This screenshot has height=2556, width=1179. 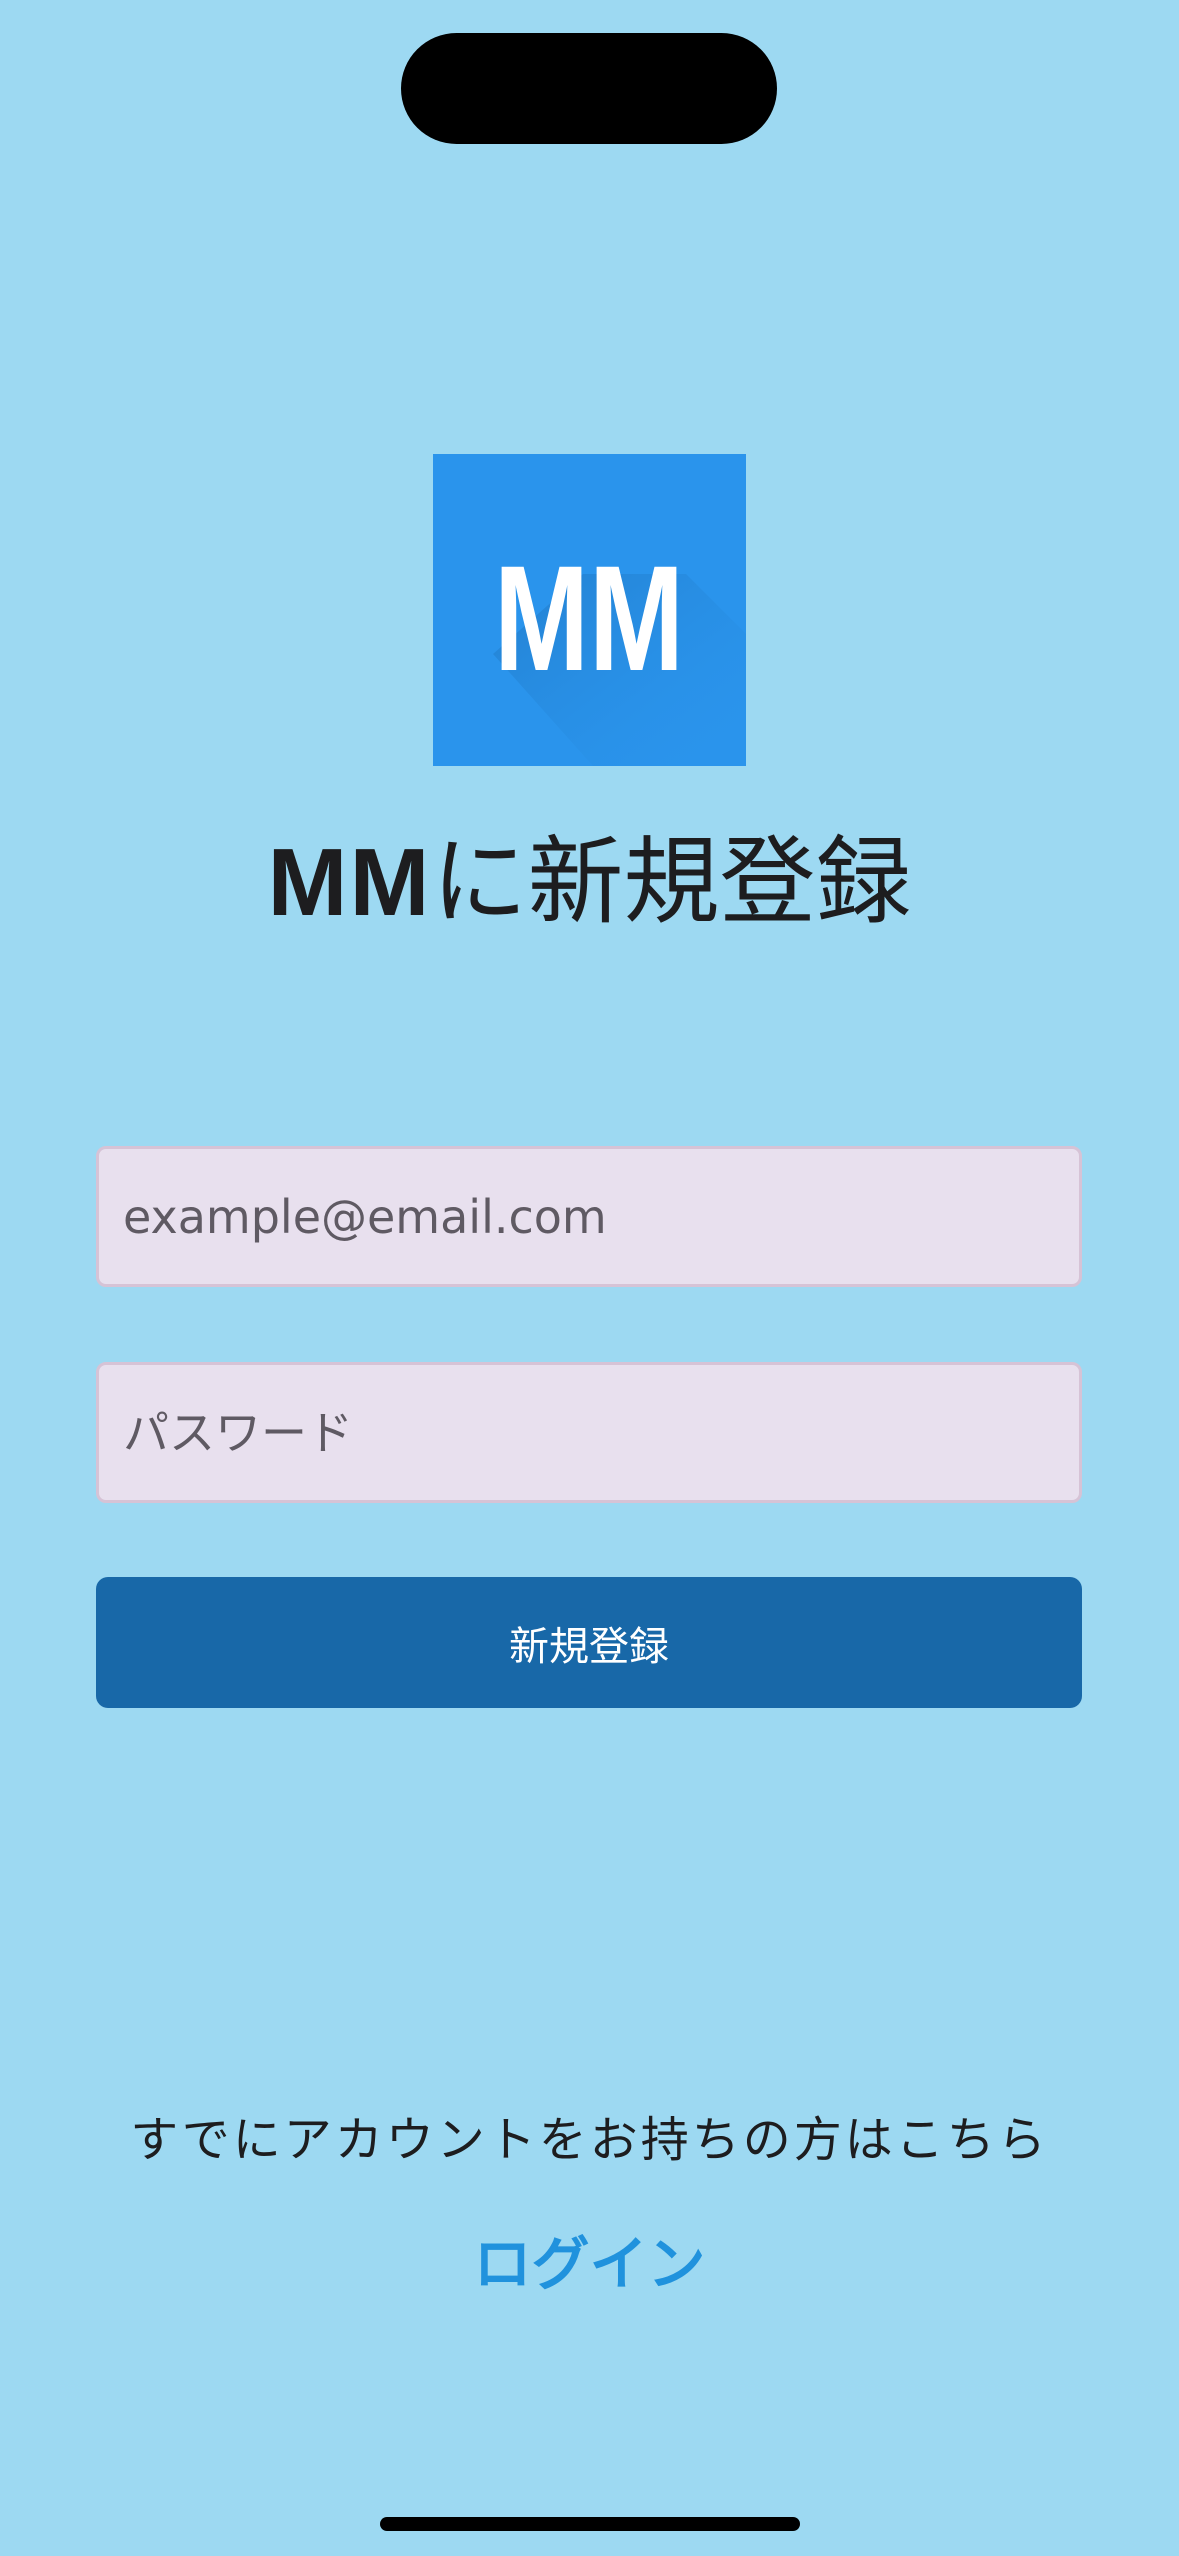 What do you see at coordinates (589, 1646) in the screenshot?
I see `signup-button-label: 新規登録` at bounding box center [589, 1646].